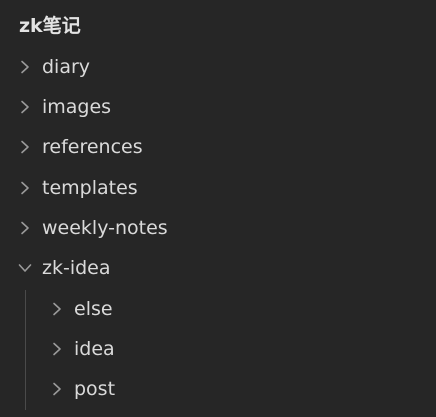  I want to click on folder-post: post, so click(218, 389).